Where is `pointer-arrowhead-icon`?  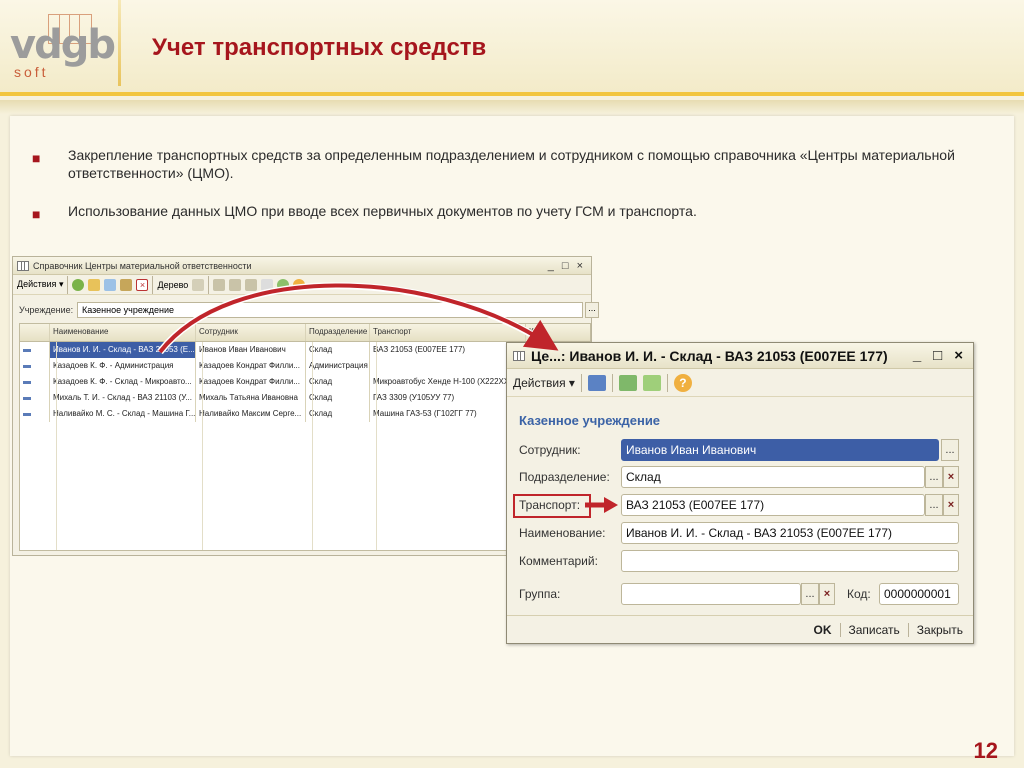
pointer-arrowhead-icon is located at coordinates (611, 505).